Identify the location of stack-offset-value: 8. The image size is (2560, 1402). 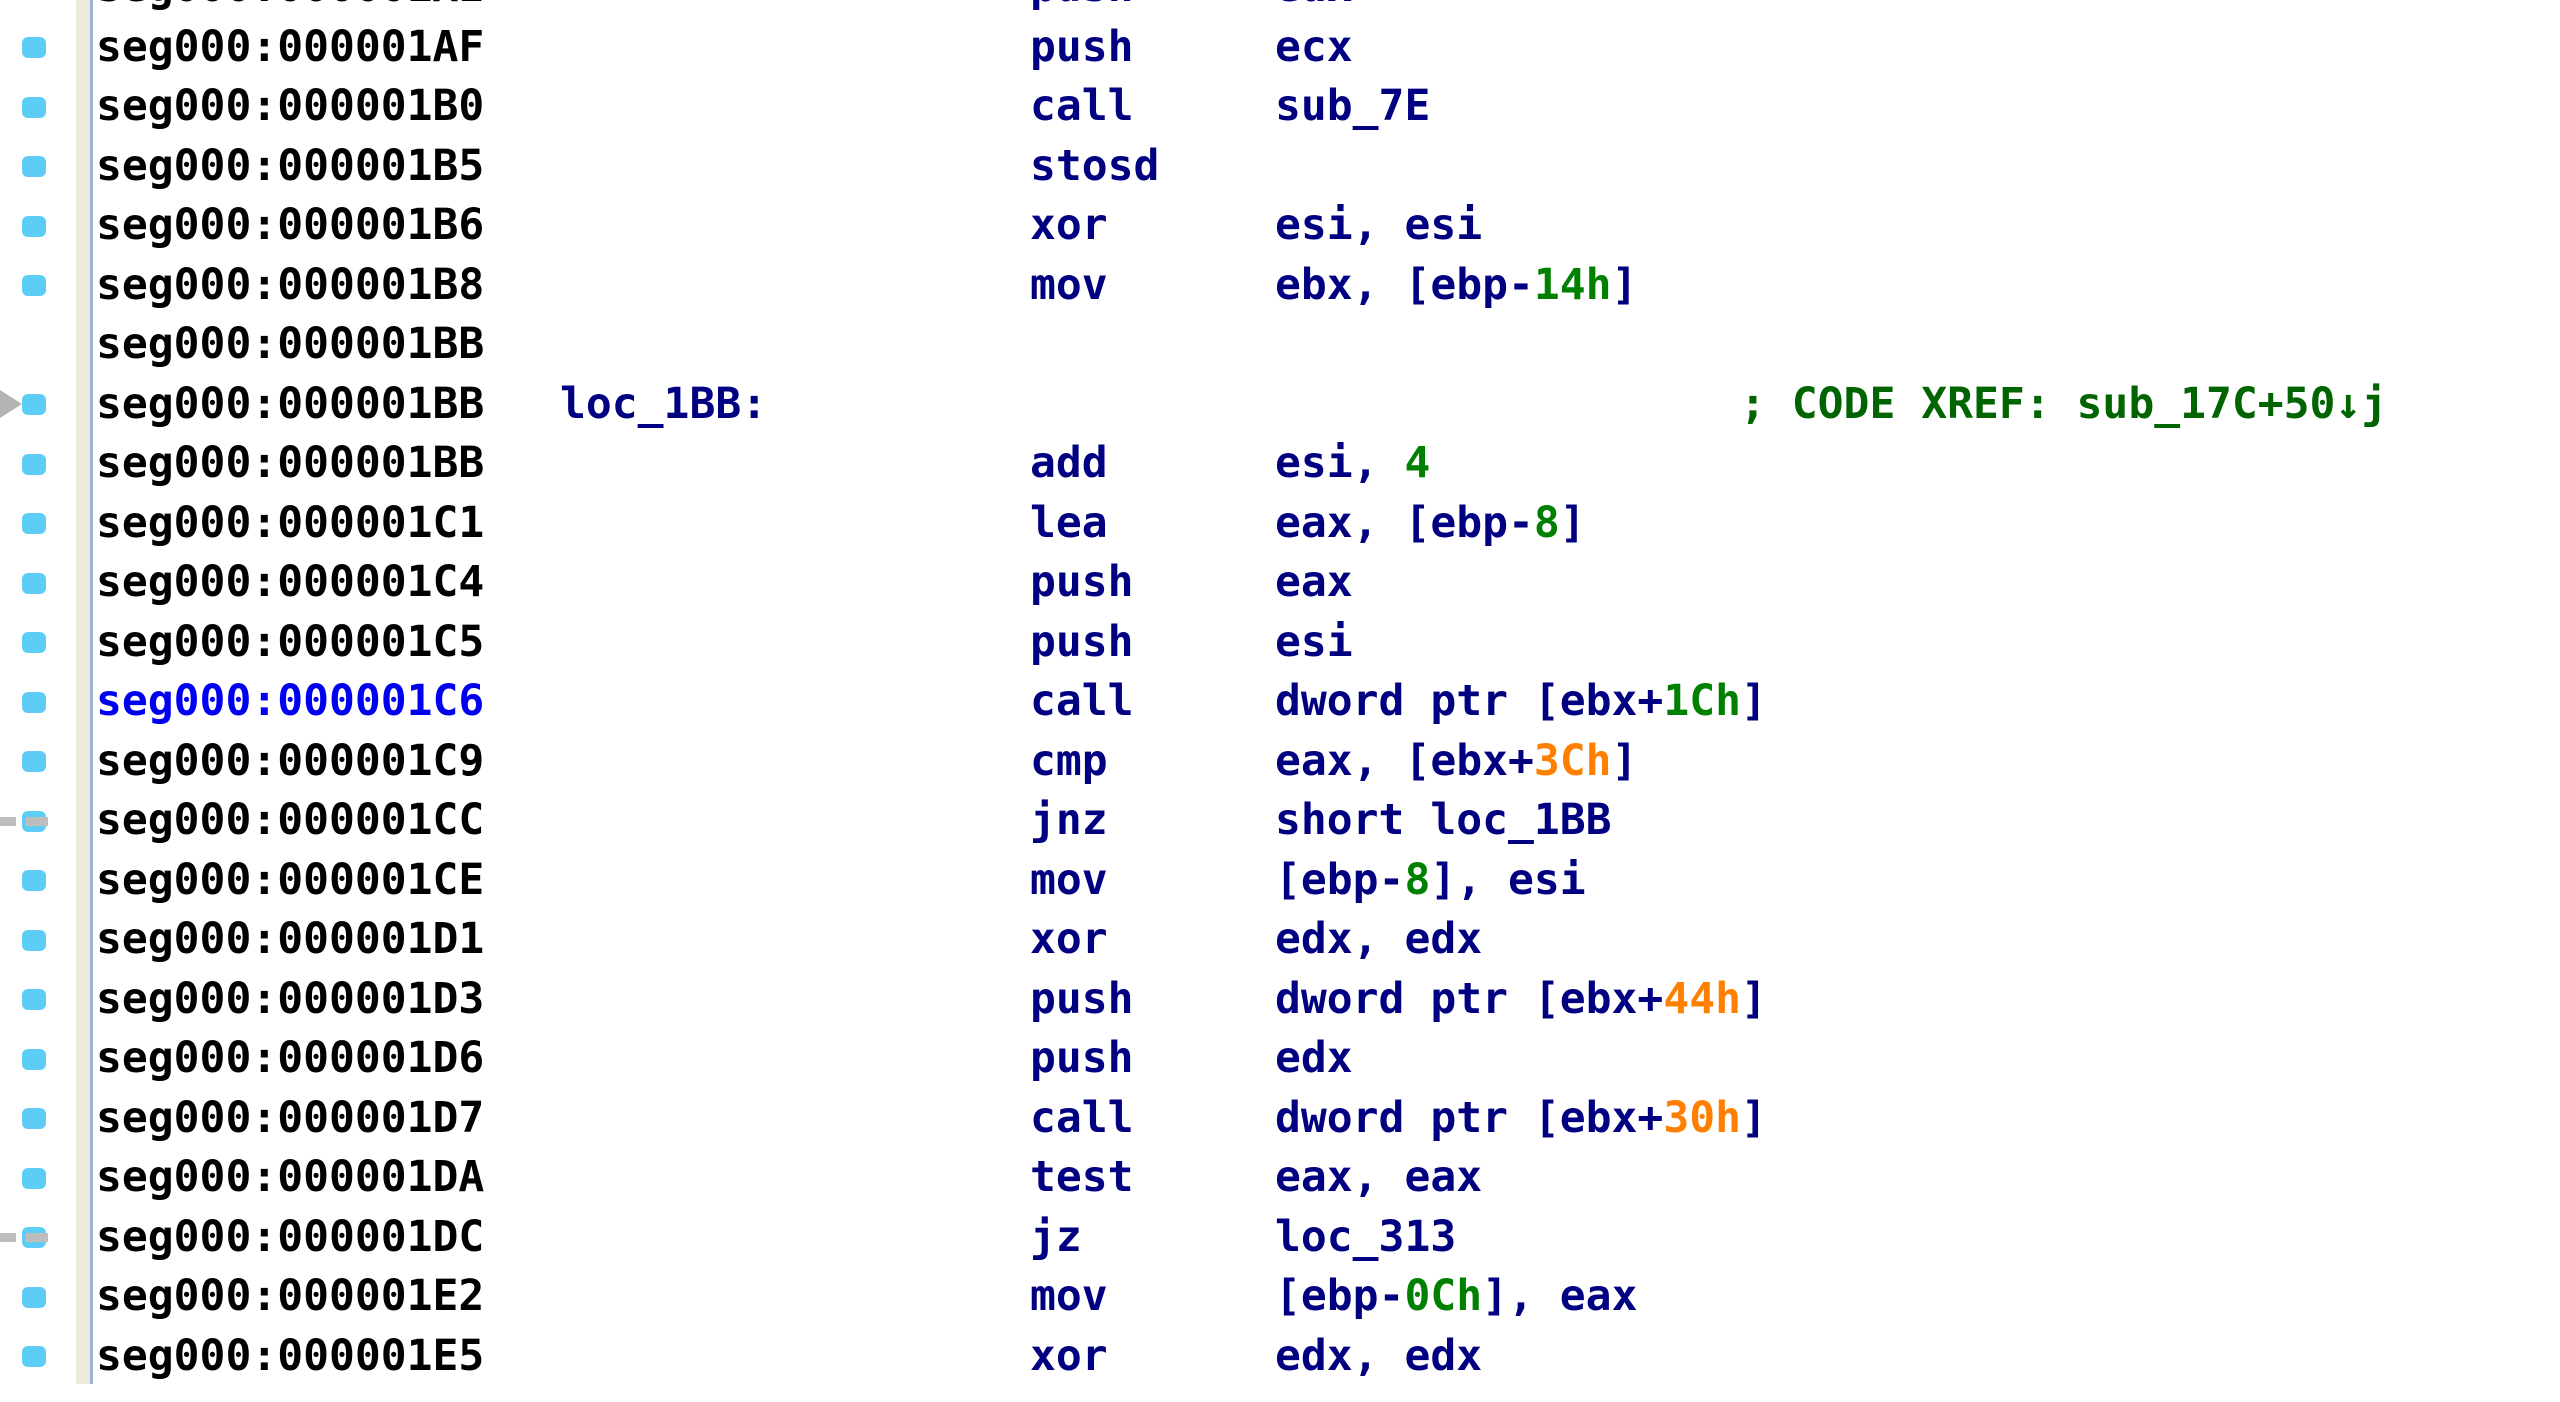
(1417, 880).